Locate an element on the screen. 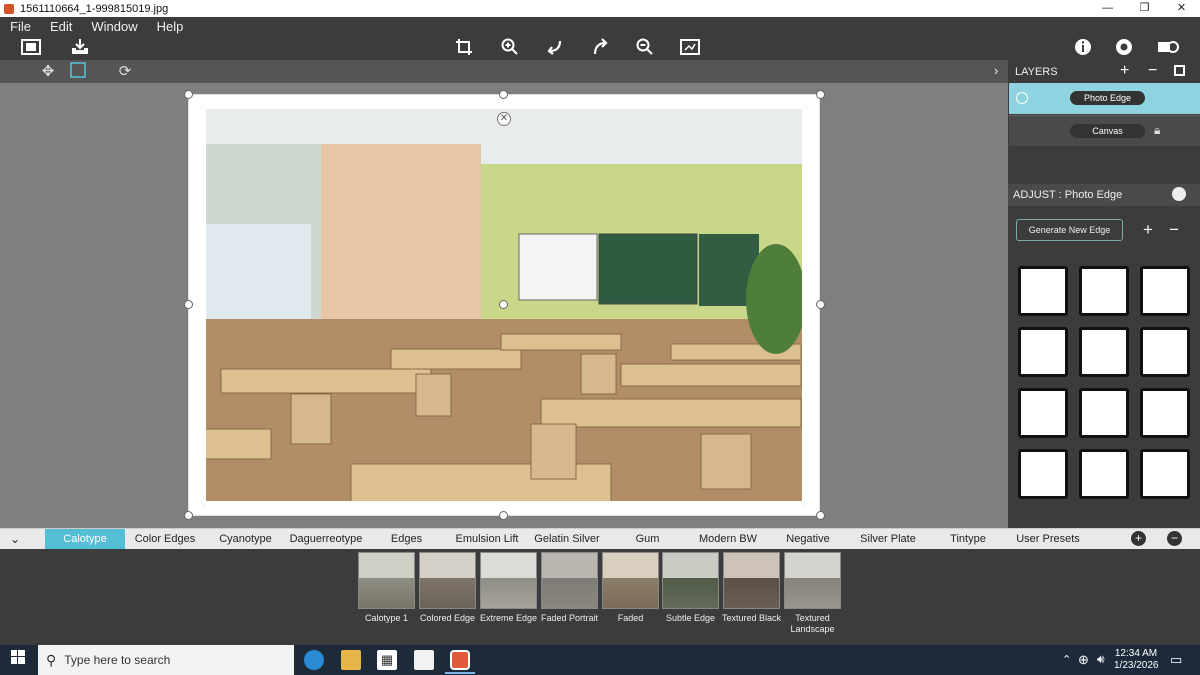 The image size is (1200, 675). zoom-in-icon is located at coordinates (510, 48).